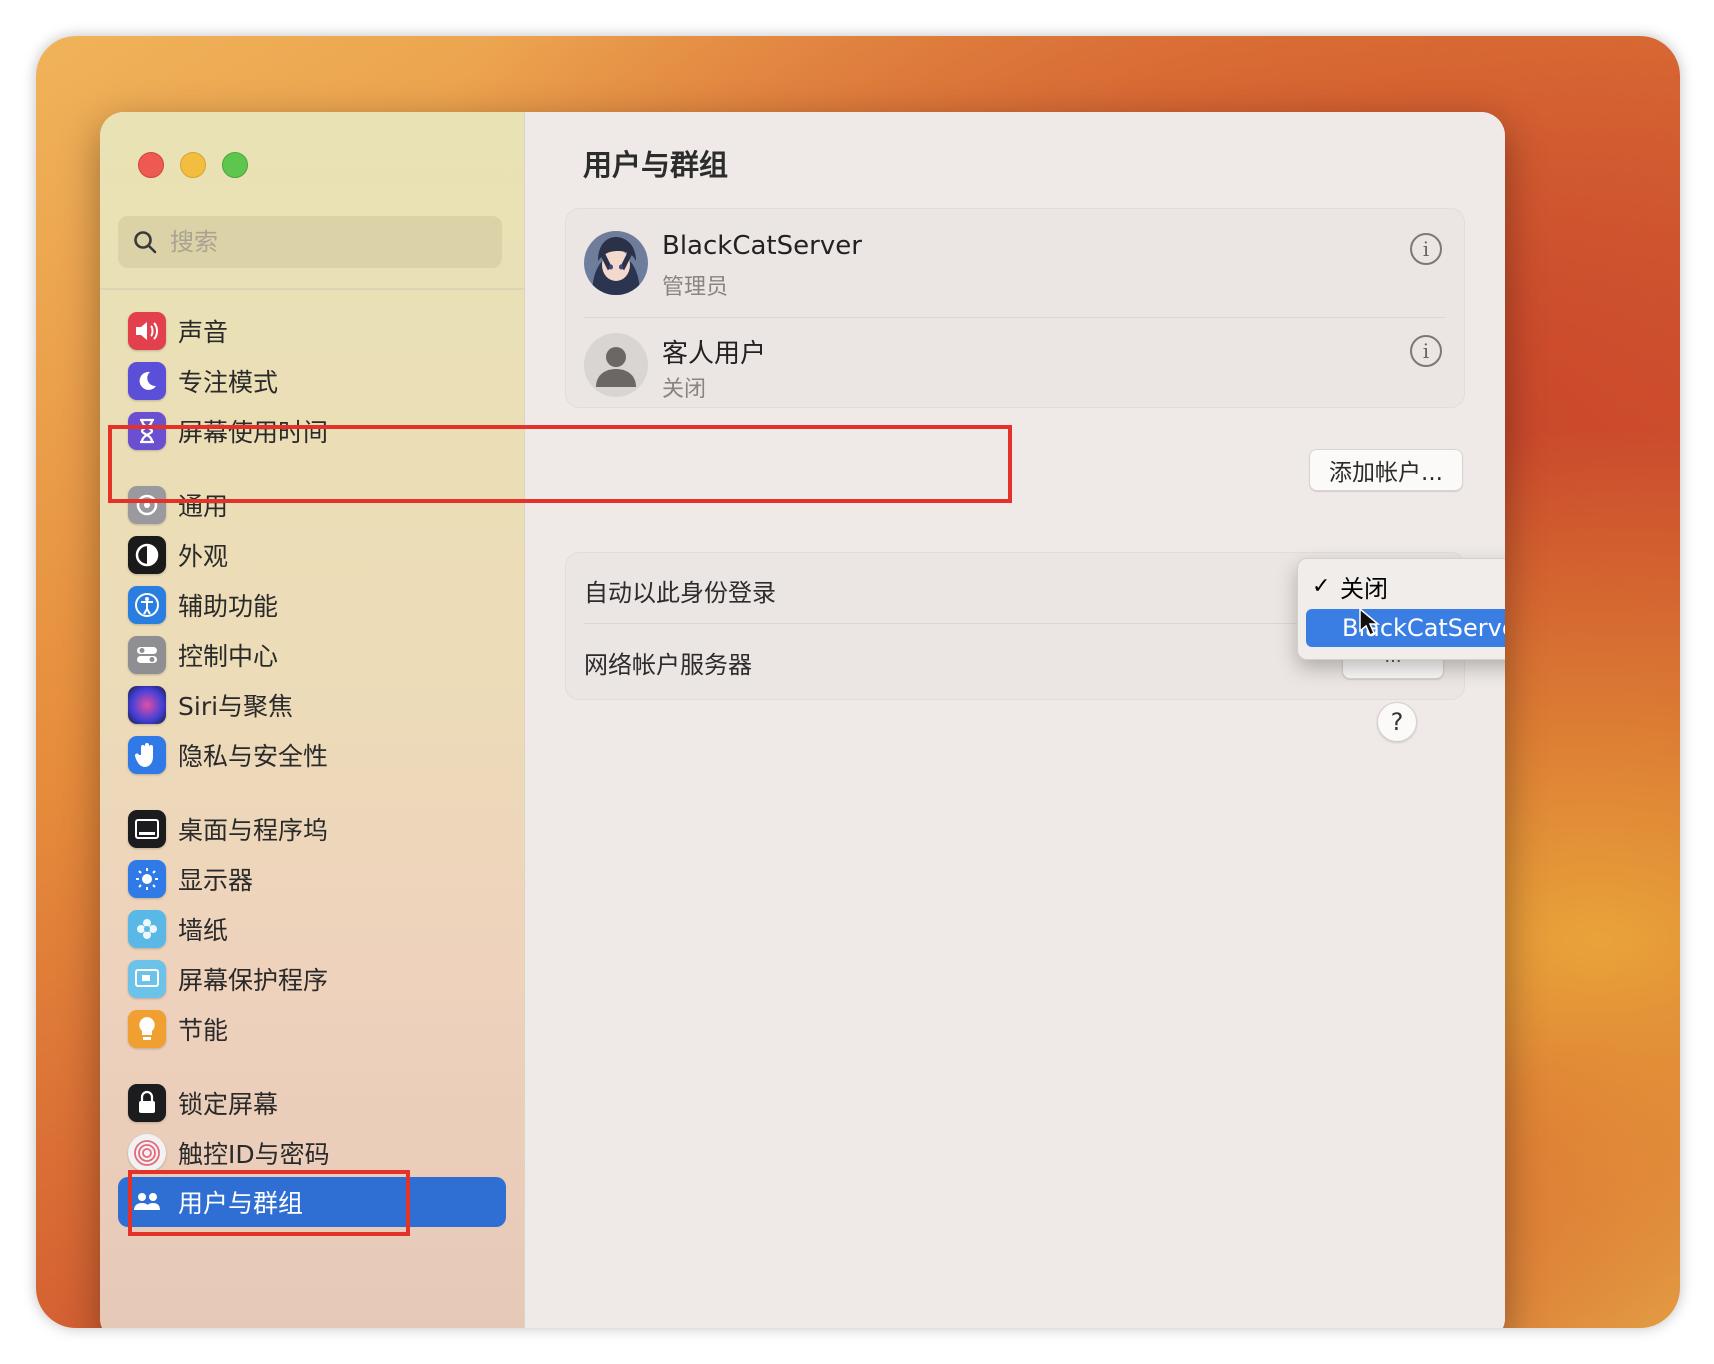 This screenshot has width=1714, height=1364. Describe the element at coordinates (680, 593) in the screenshot. I see `auto-login-label: 自动以此身份登录` at that location.